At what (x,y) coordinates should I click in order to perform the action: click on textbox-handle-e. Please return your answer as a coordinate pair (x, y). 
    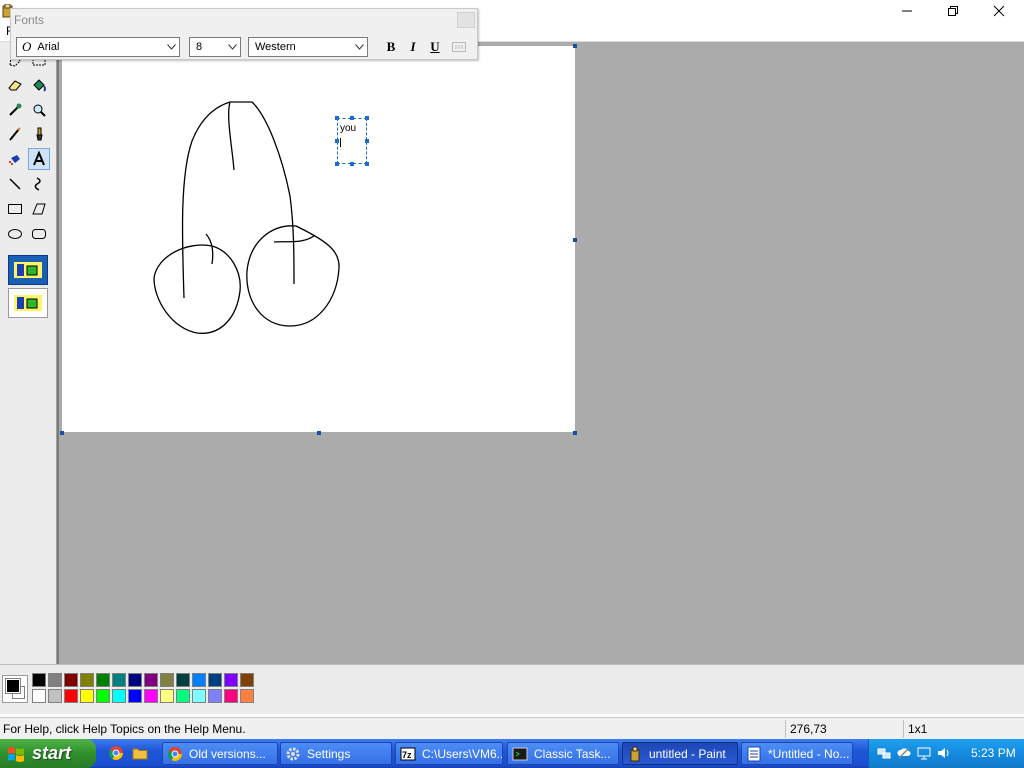
    Looking at the image, I should click on (367, 141).